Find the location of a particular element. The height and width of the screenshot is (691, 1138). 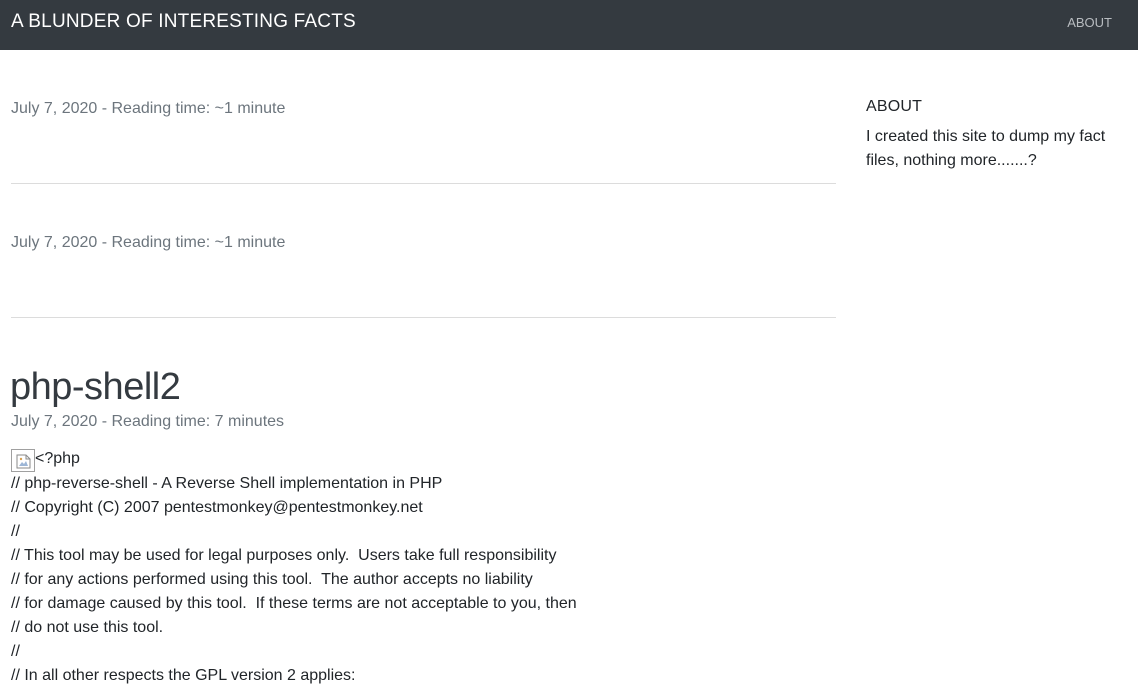

post-title: php-shell2 is located at coordinates (95, 387).